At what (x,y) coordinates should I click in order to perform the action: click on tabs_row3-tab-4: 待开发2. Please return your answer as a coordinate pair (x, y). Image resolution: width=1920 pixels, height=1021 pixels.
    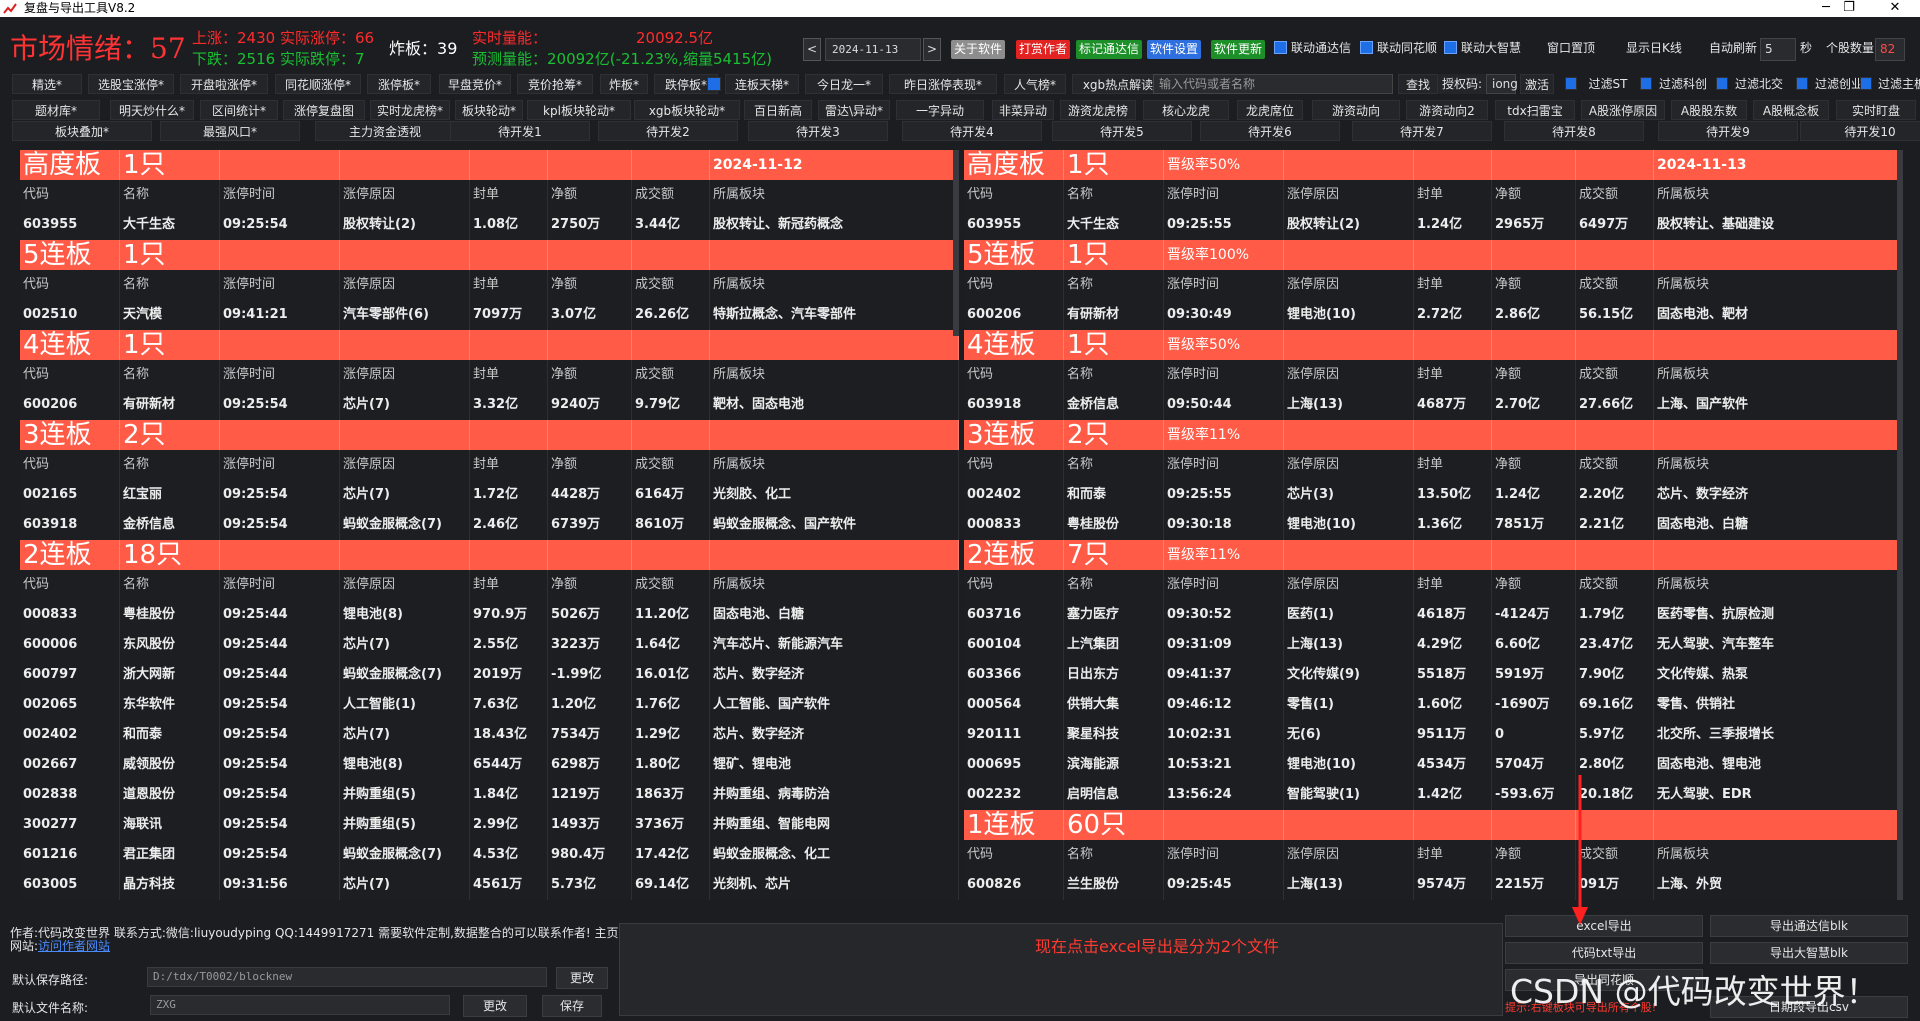
    Looking at the image, I should click on (668, 131).